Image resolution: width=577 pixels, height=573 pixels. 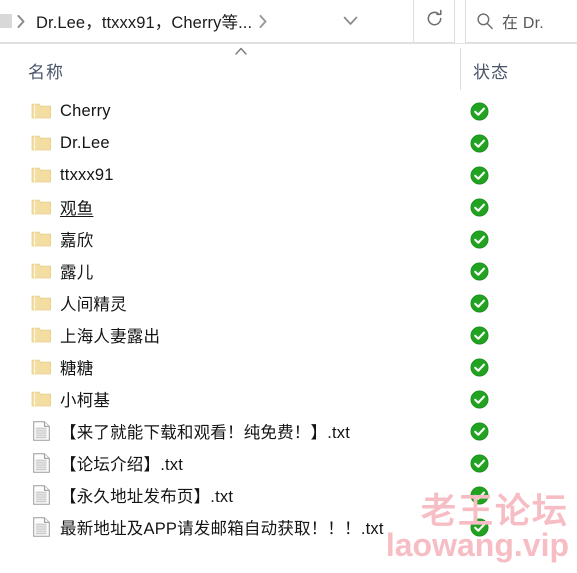 I want to click on column-header-row: 名称 状态, so click(x=288, y=69).